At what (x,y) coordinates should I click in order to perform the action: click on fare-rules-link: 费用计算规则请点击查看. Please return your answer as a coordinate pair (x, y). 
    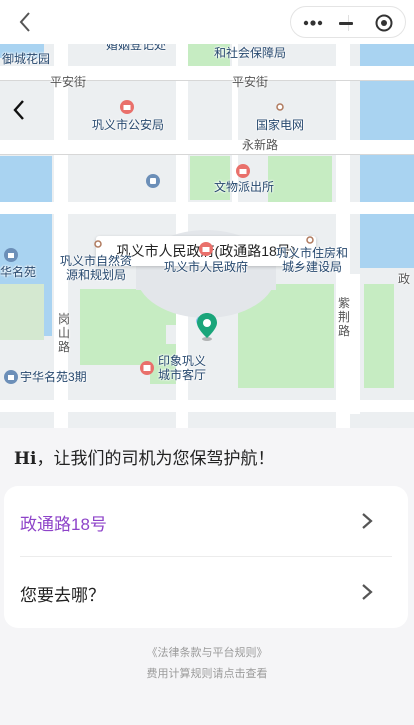
    Looking at the image, I should click on (207, 673).